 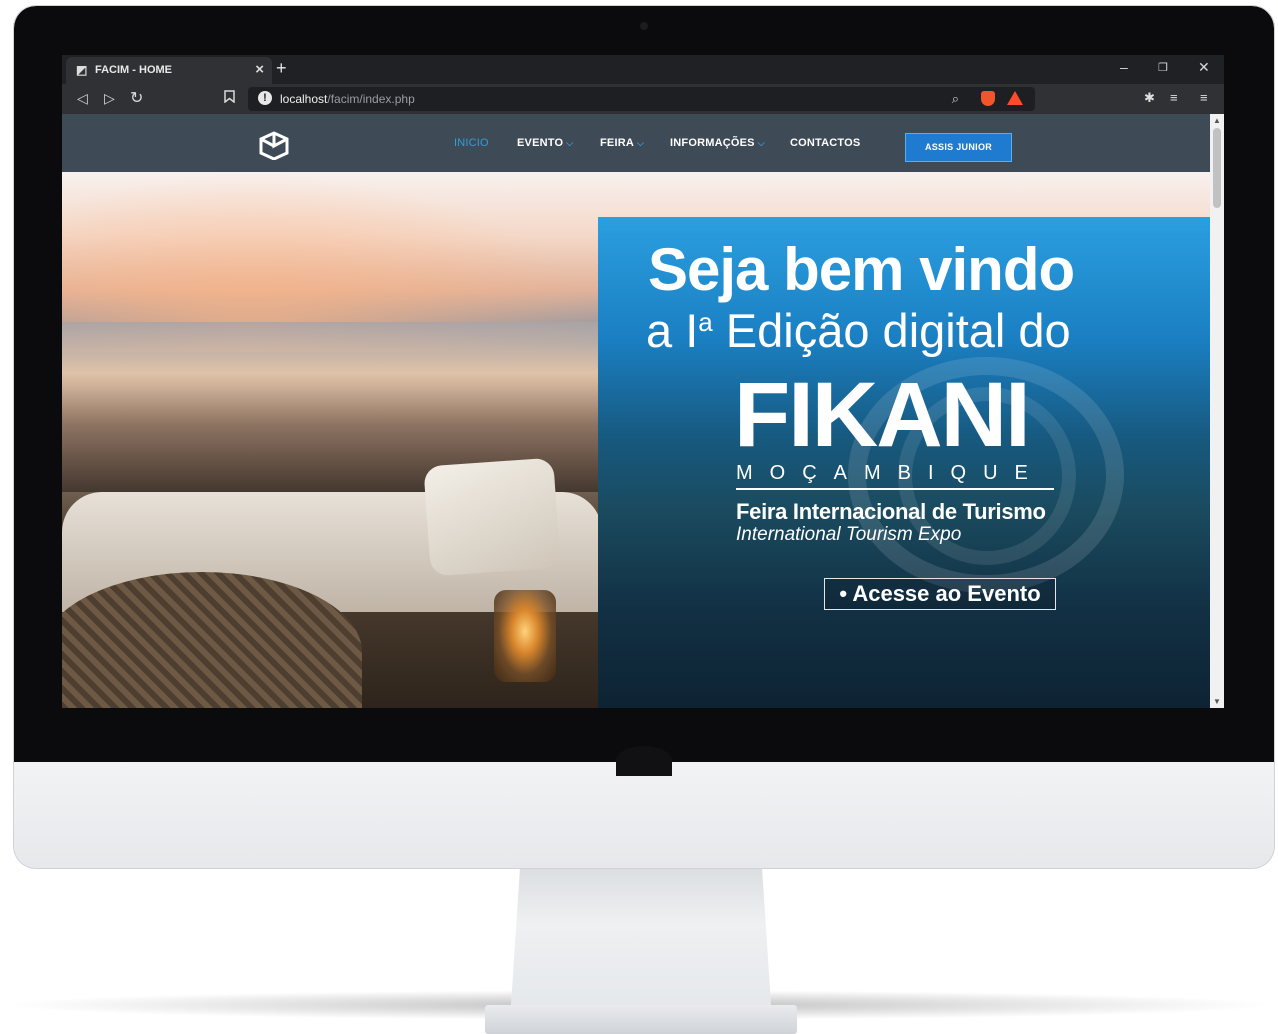 What do you see at coordinates (274, 145) in the screenshot?
I see `site-logo-icon` at bounding box center [274, 145].